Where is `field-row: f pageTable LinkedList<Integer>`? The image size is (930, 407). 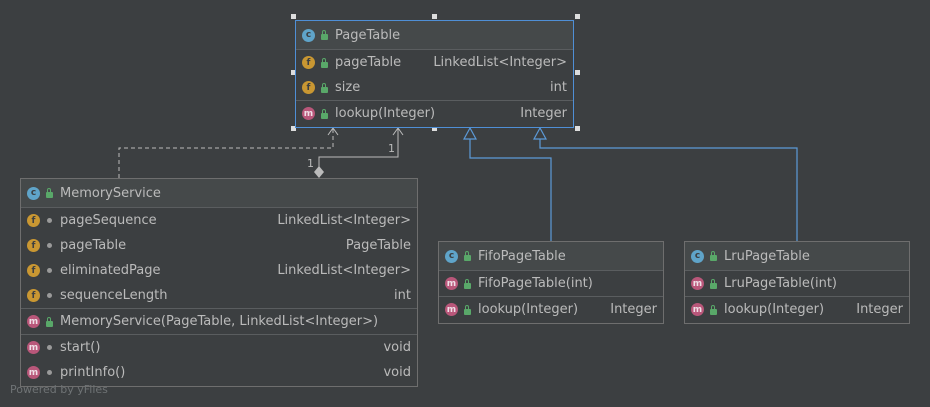 field-row: f pageTable LinkedList<Integer> is located at coordinates (434, 62).